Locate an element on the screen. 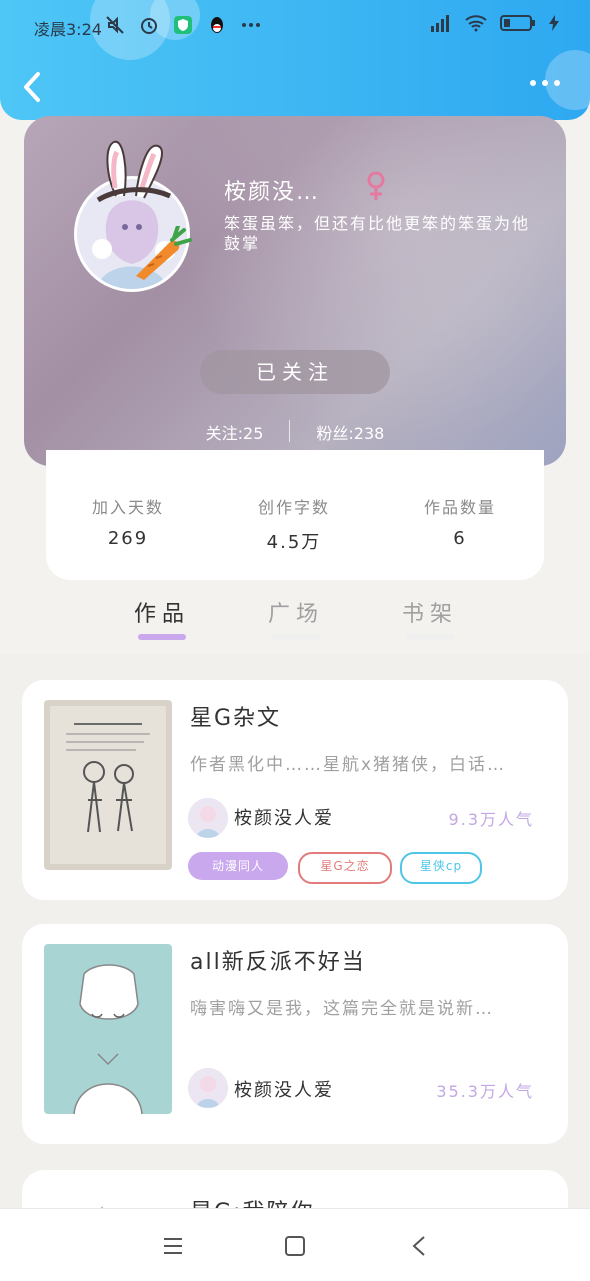 The image size is (590, 1281). followers-count: 粉丝:238 is located at coordinates (350, 432).